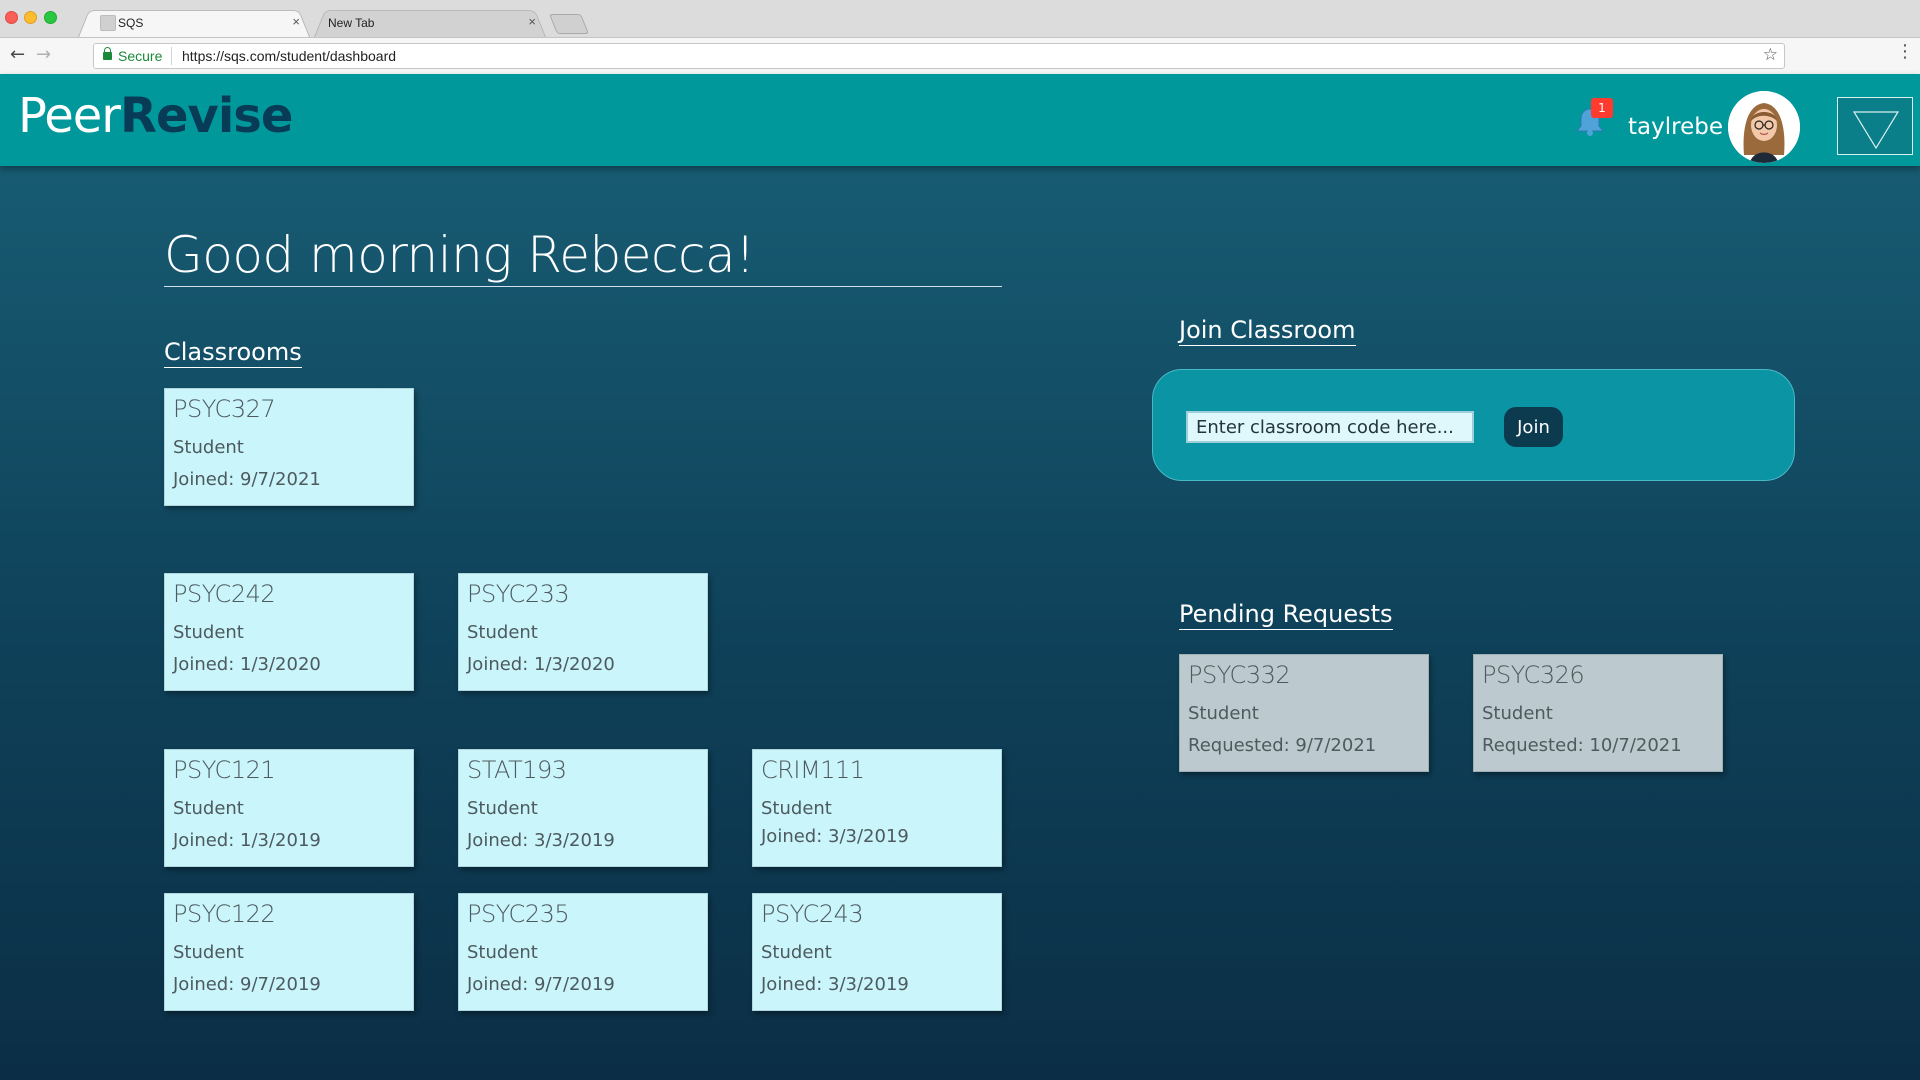 This screenshot has width=1920, height=1080. I want to click on page-title: Good morning Rebecca!, so click(583, 256).